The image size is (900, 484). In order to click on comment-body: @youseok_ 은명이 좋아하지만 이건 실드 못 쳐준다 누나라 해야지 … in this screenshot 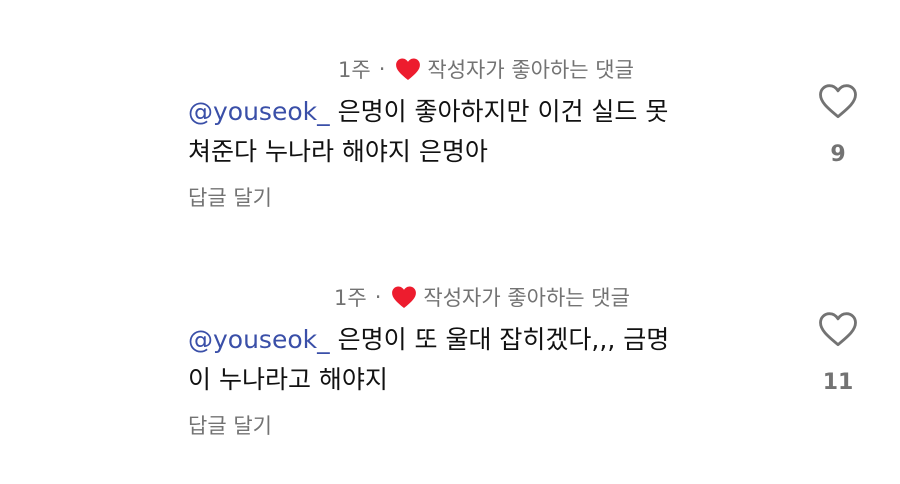, I will do `click(488, 132)`.